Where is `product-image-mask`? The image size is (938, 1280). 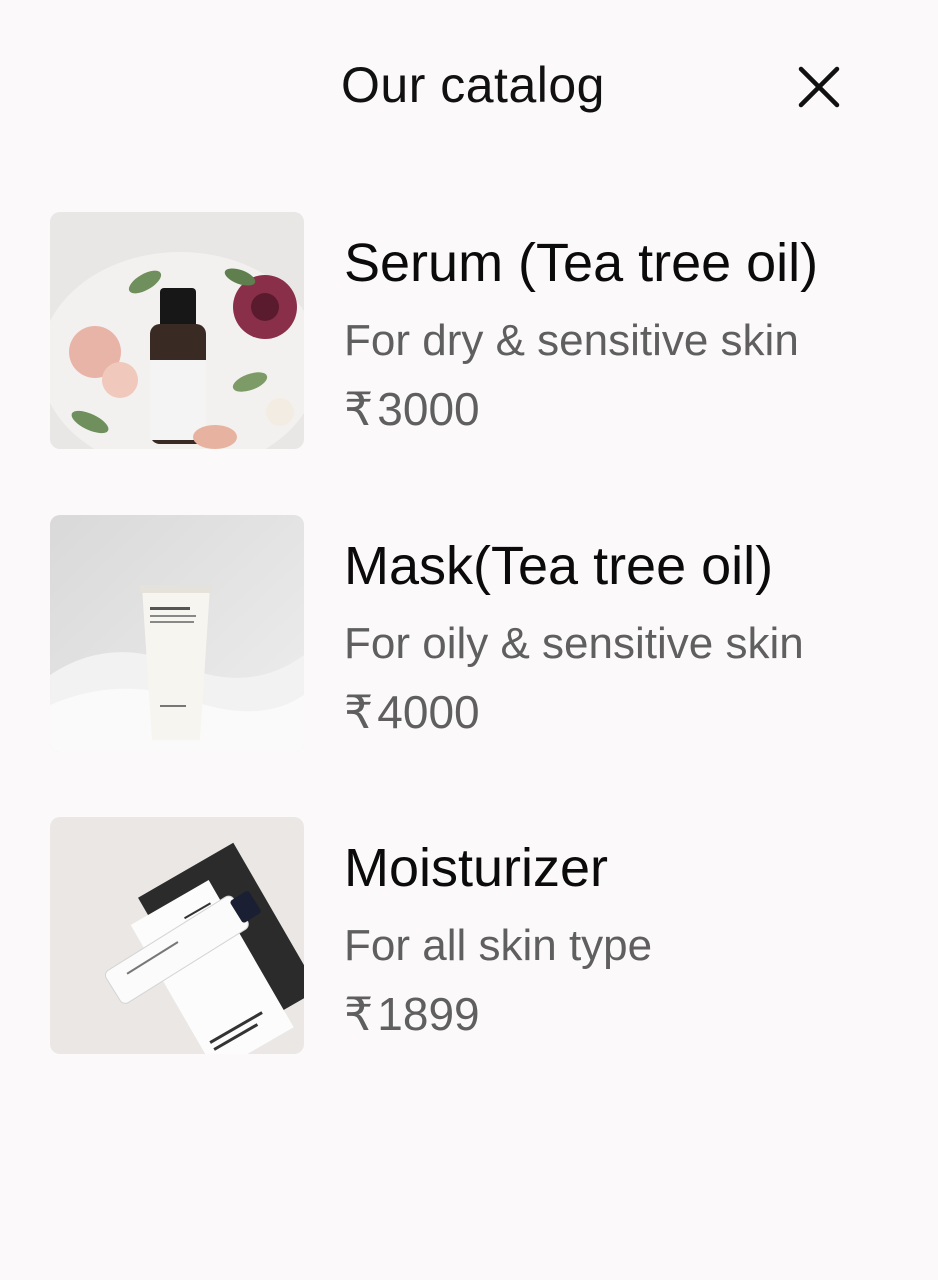
product-image-mask is located at coordinates (177, 633).